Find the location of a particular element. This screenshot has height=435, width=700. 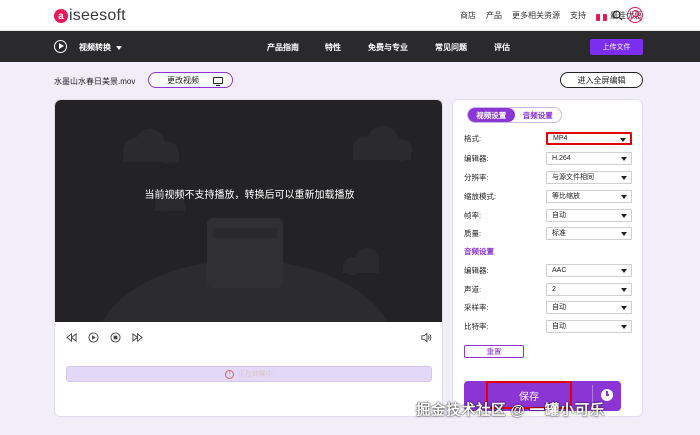

setting-row-frame-rate: 帧率: 自动 is located at coordinates (549, 215).